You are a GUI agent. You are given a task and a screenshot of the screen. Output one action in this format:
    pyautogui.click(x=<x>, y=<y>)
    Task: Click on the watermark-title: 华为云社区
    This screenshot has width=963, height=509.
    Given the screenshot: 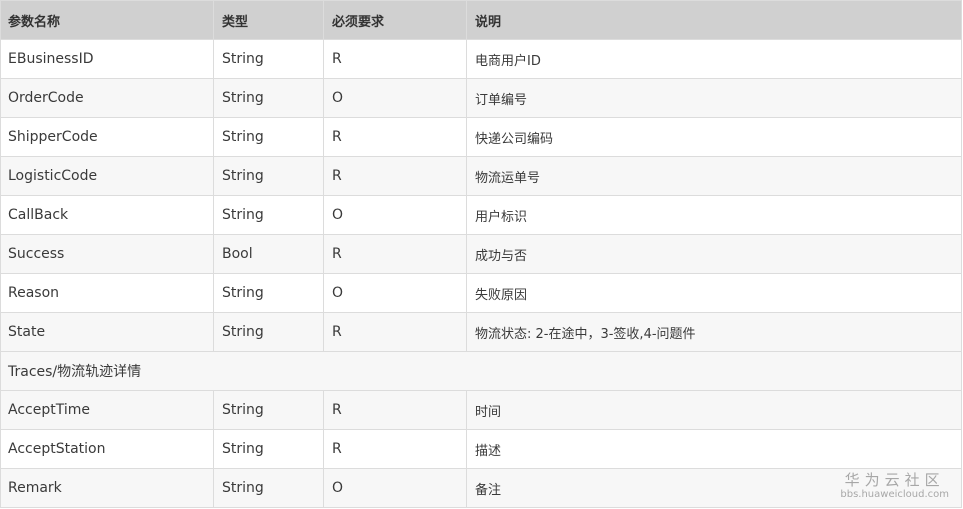 What is the action you would take?
    pyautogui.click(x=894, y=480)
    